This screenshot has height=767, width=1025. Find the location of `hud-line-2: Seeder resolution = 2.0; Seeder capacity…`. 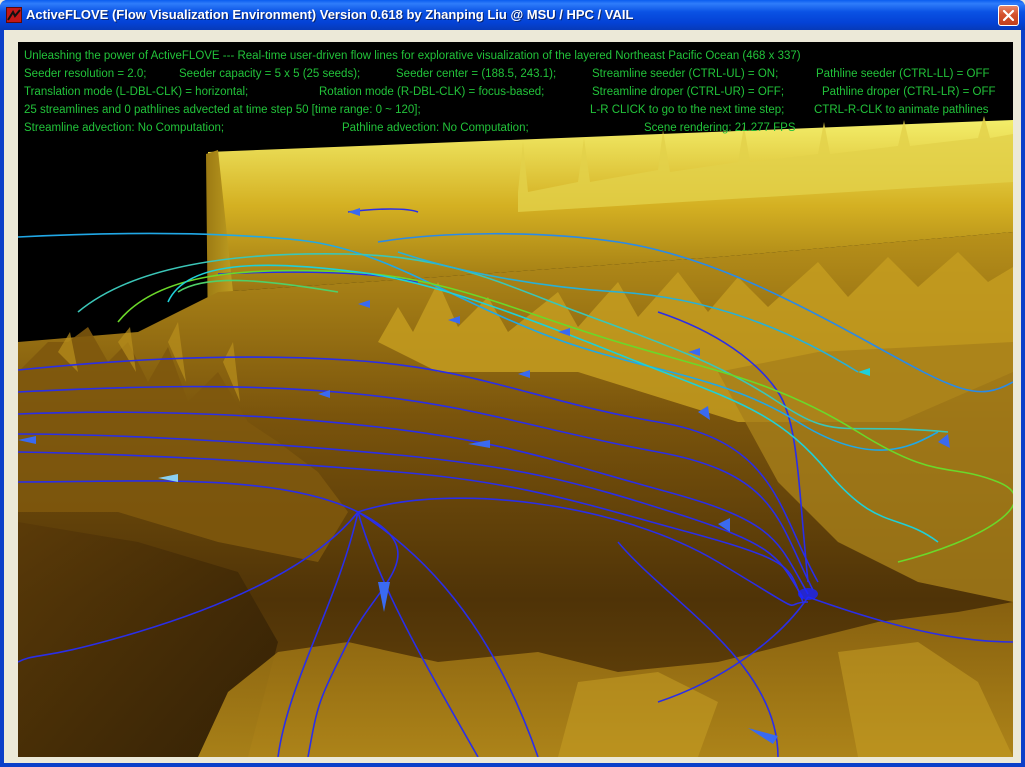

hud-line-2: Seeder resolution = 2.0; Seeder capacity… is located at coordinates (518, 77).